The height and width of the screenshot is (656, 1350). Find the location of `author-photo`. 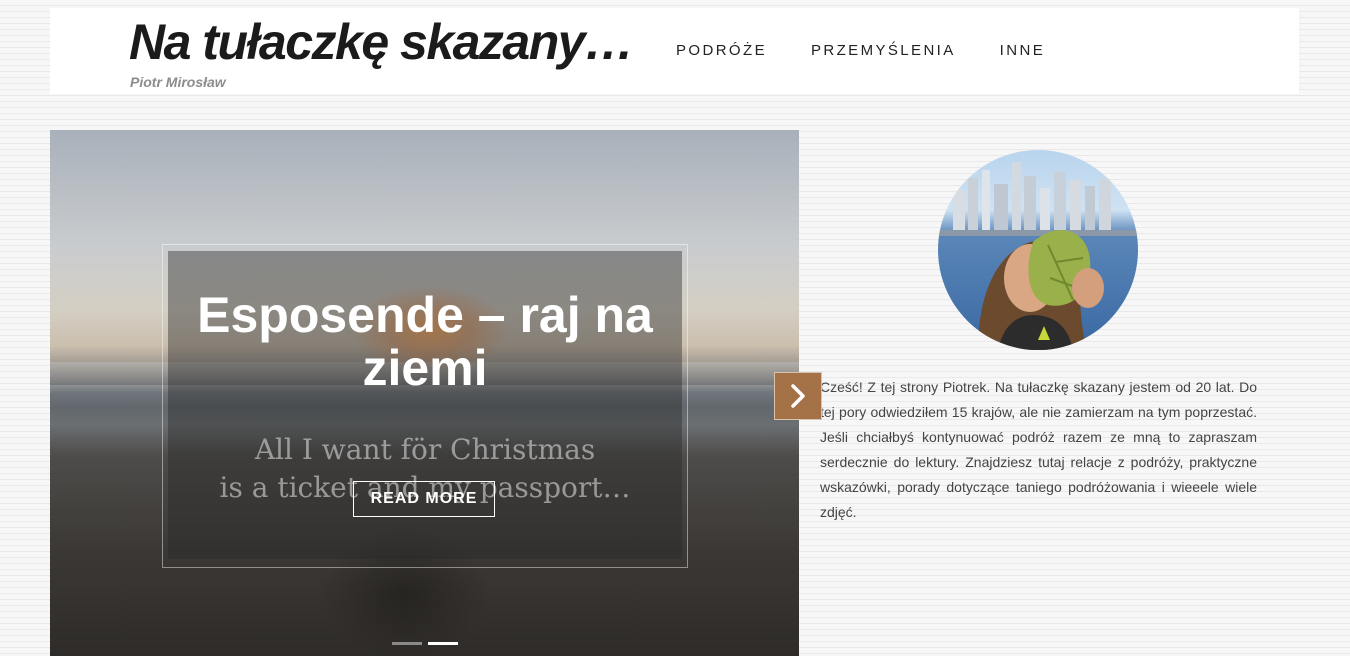

author-photo is located at coordinates (1038, 256).